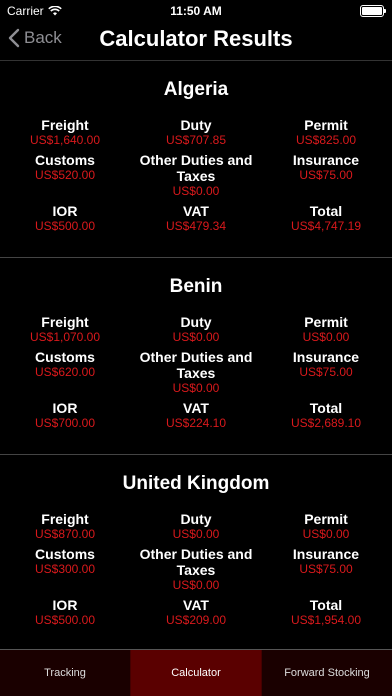 Image resolution: width=392 pixels, height=696 pixels. I want to click on duty-cell: Duty US$707.85, so click(196, 132).